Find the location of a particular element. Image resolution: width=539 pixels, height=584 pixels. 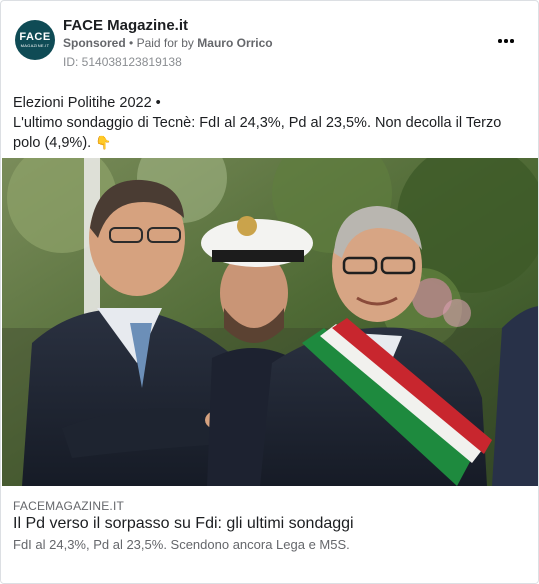

sponsored-label: Sponsored is located at coordinates (94, 43).